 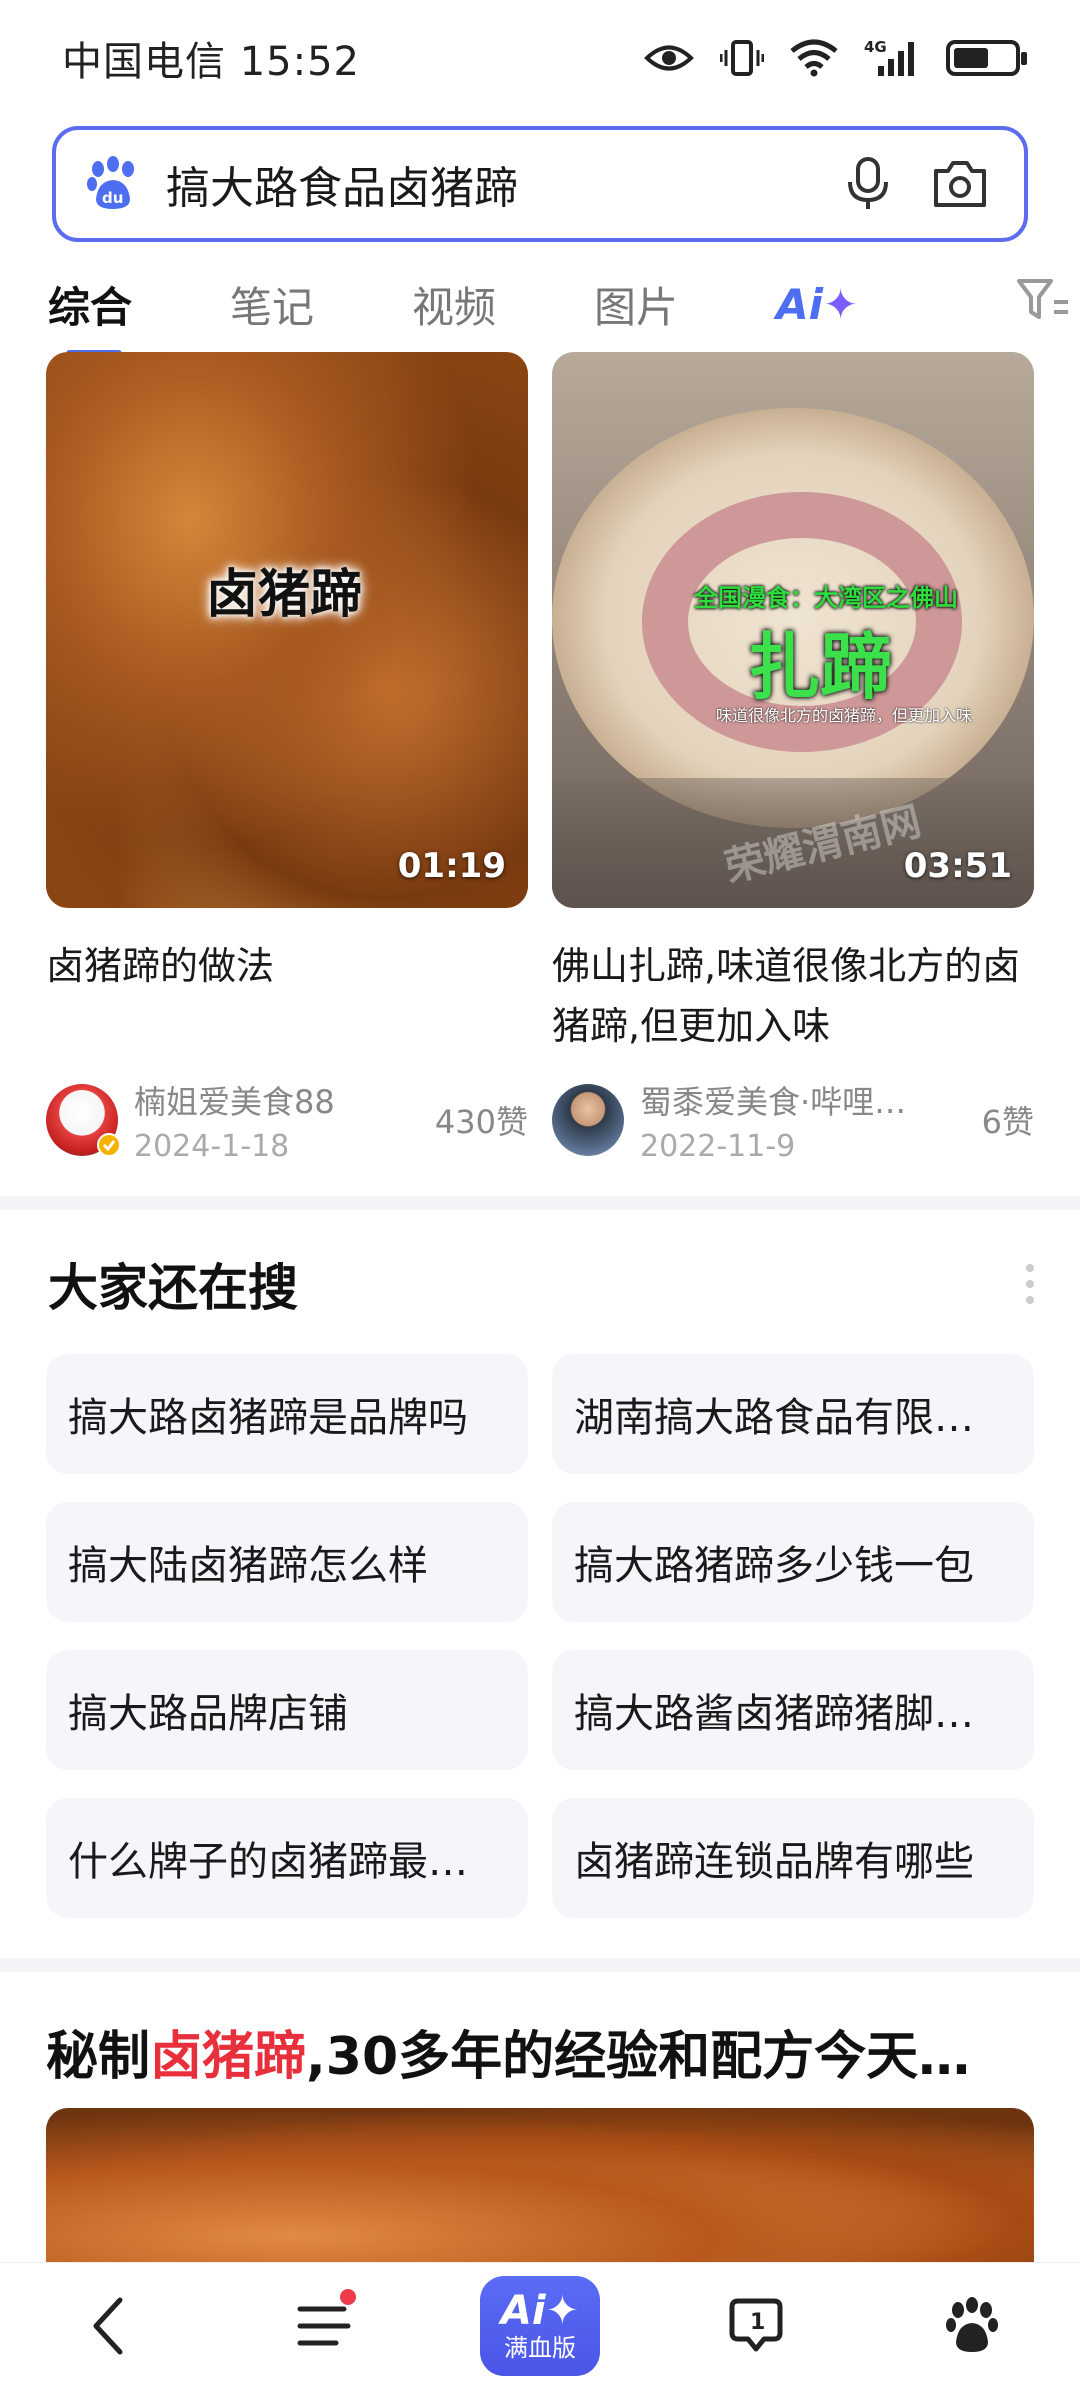 I want to click on related-search-chip: 搞大陆卤猪蹄怎么样, so click(x=287, y=1562).